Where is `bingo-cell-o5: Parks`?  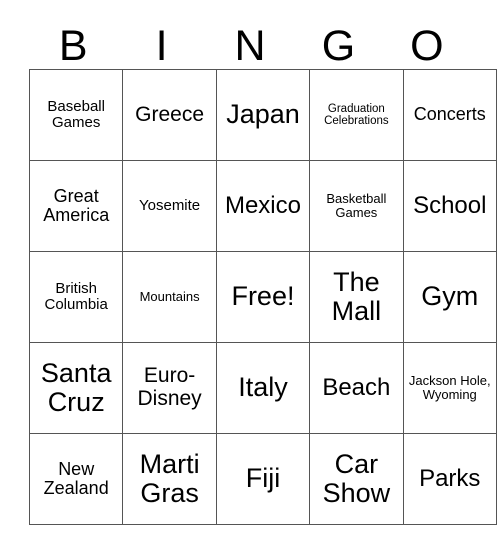 bingo-cell-o5: Parks is located at coordinates (449, 479).